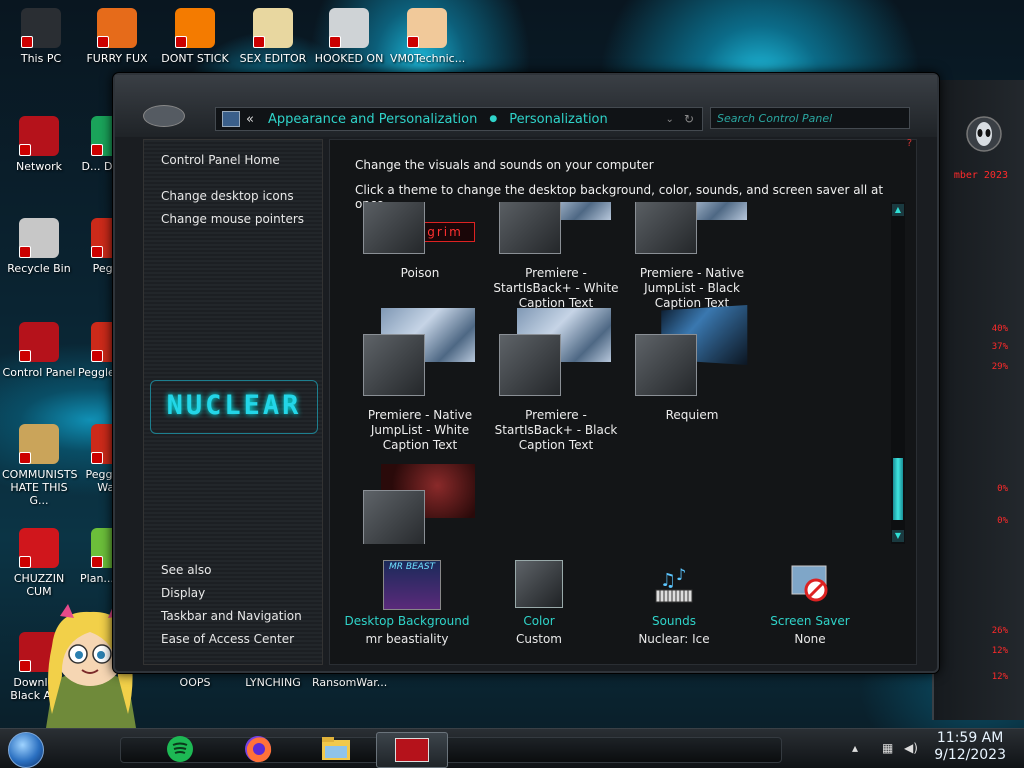 The width and height of the screenshot is (1024, 768). What do you see at coordinates (349, 36) in the screenshot?
I see `desktop-icon: HOOKED ON` at bounding box center [349, 36].